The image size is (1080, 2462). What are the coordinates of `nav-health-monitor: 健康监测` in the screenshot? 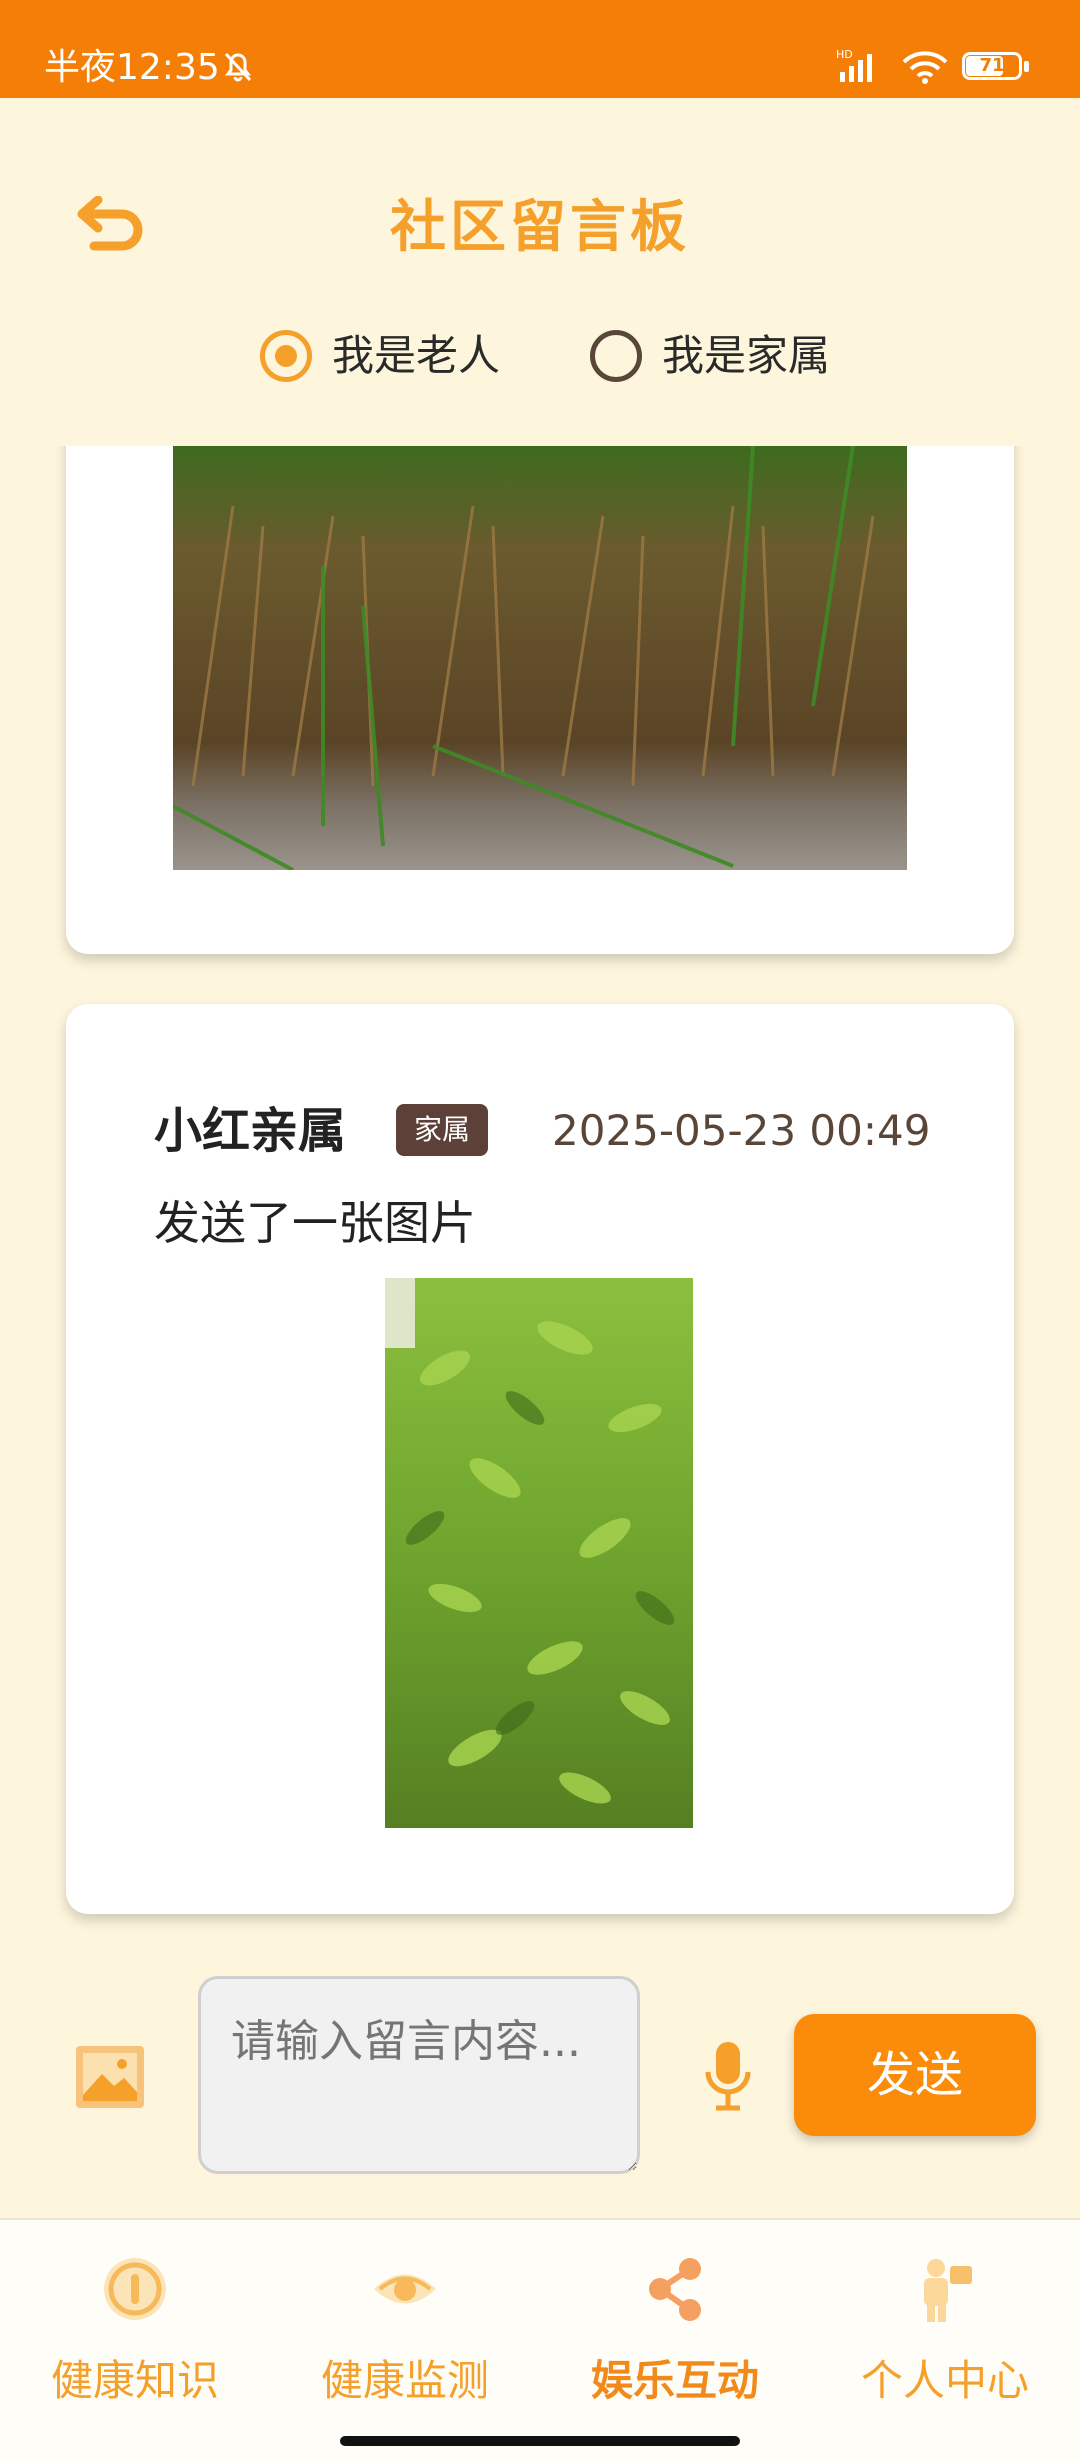 It's located at (405, 2335).